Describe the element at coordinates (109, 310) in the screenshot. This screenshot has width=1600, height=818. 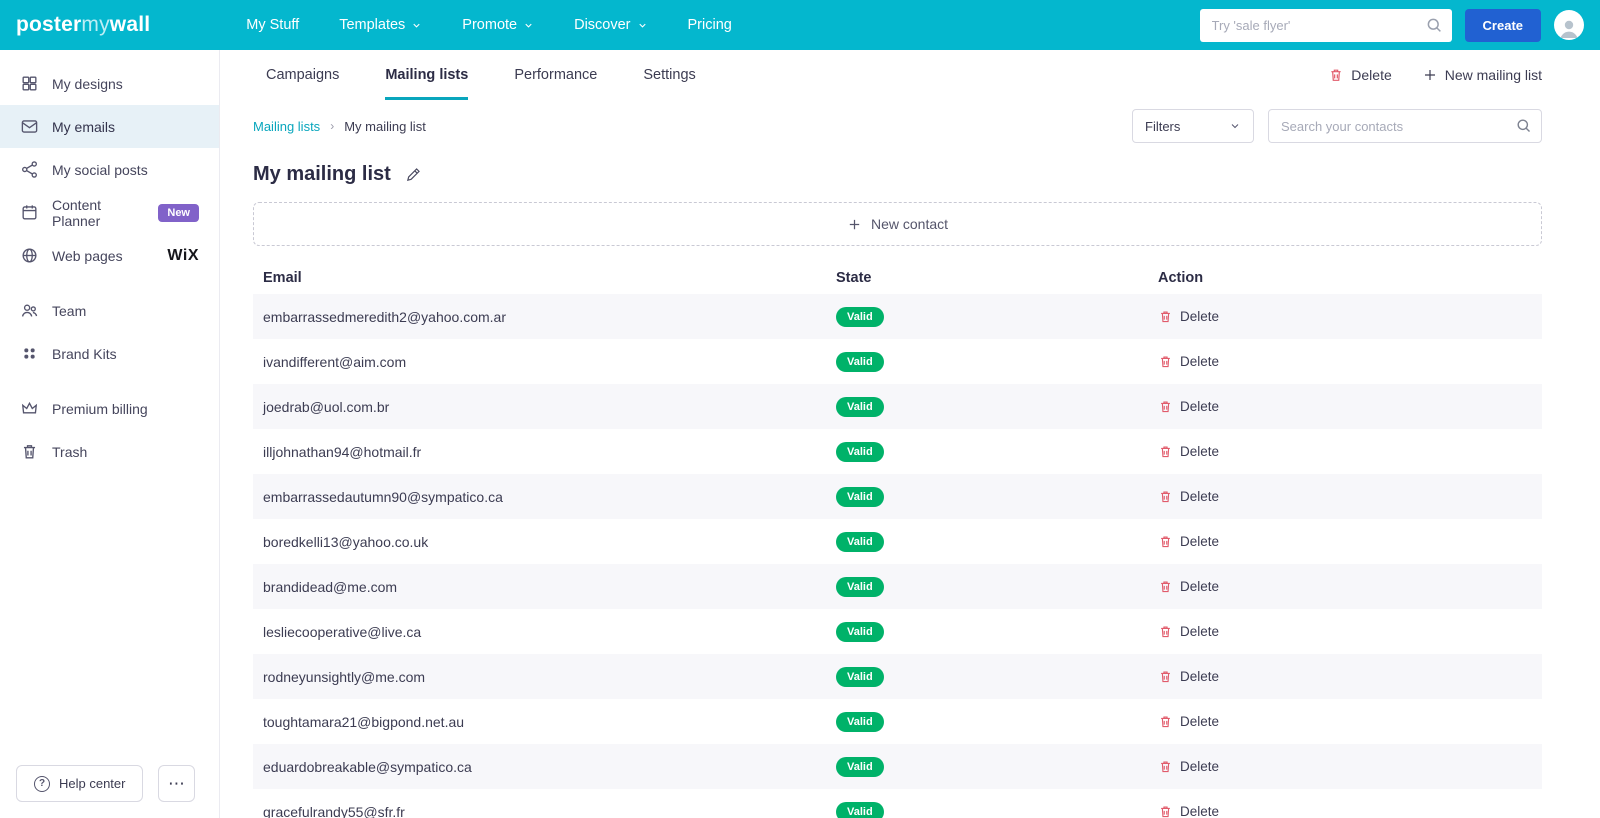
I see `sidebar-item-team: Team` at that location.